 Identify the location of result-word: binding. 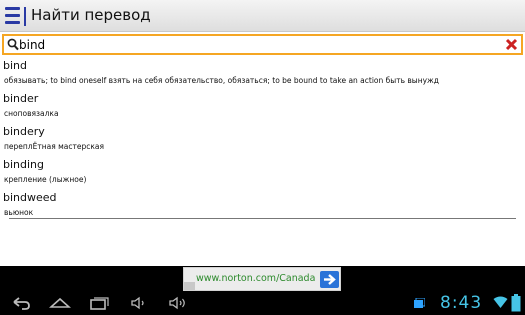
(24, 164).